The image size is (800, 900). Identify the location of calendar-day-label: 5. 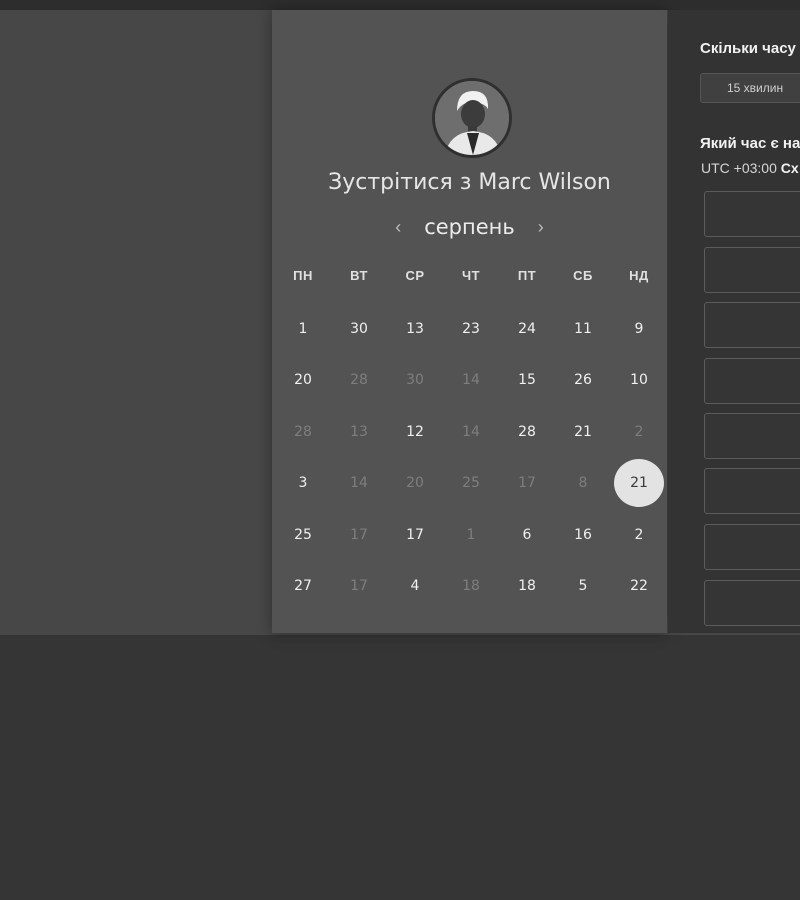
(583, 586).